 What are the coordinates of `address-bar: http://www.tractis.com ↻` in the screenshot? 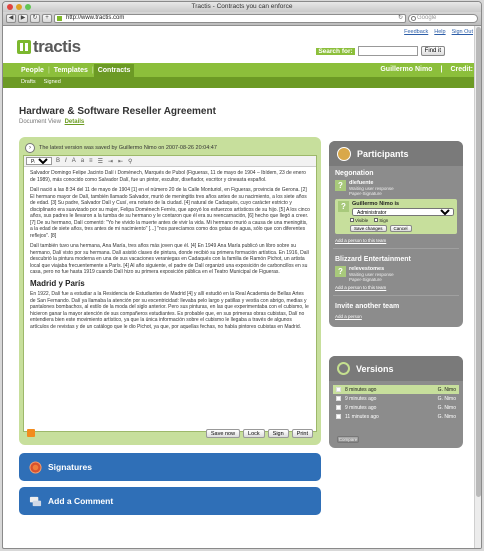 It's located at (230, 18).